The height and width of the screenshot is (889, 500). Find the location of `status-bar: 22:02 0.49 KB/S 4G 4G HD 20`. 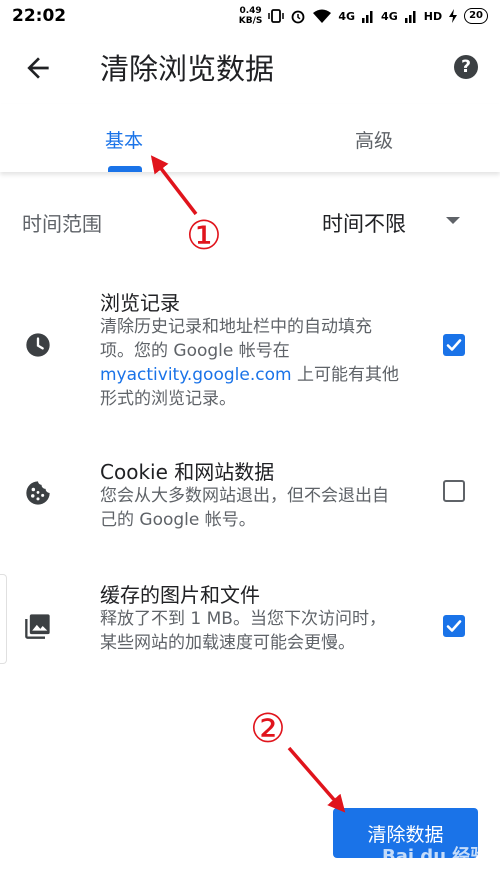

status-bar: 22:02 0.49 KB/S 4G 4G HD 20 is located at coordinates (250, 16).